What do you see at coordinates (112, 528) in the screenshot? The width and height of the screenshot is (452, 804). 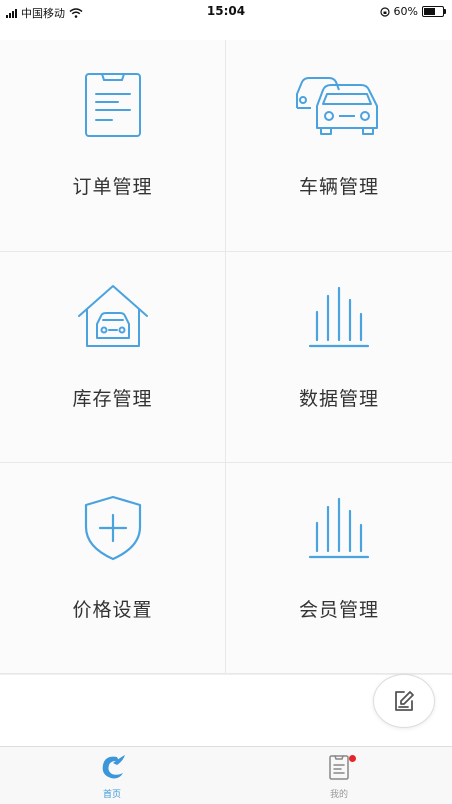 I see `shield-plus-icon` at bounding box center [112, 528].